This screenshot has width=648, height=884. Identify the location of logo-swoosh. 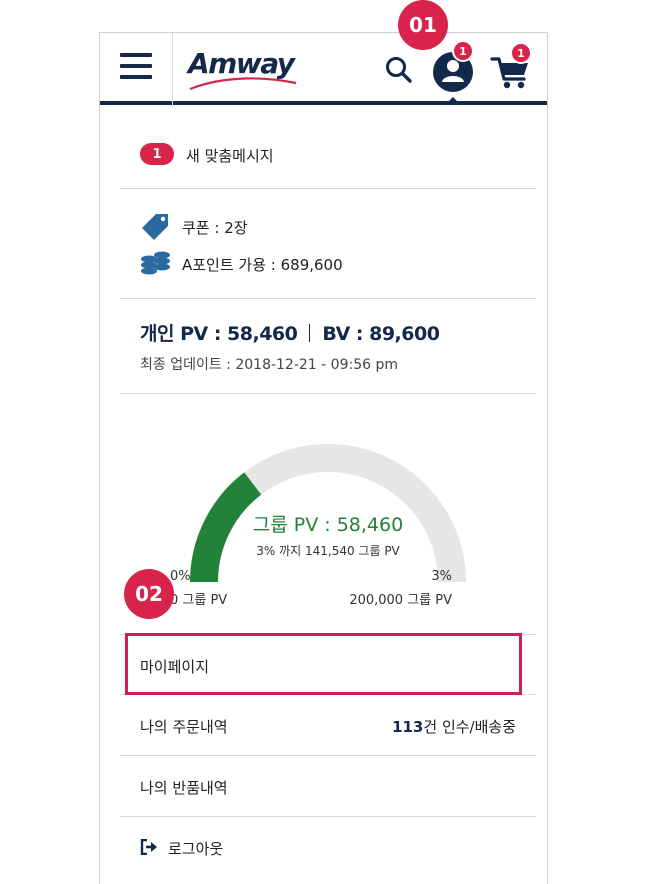
(243, 84).